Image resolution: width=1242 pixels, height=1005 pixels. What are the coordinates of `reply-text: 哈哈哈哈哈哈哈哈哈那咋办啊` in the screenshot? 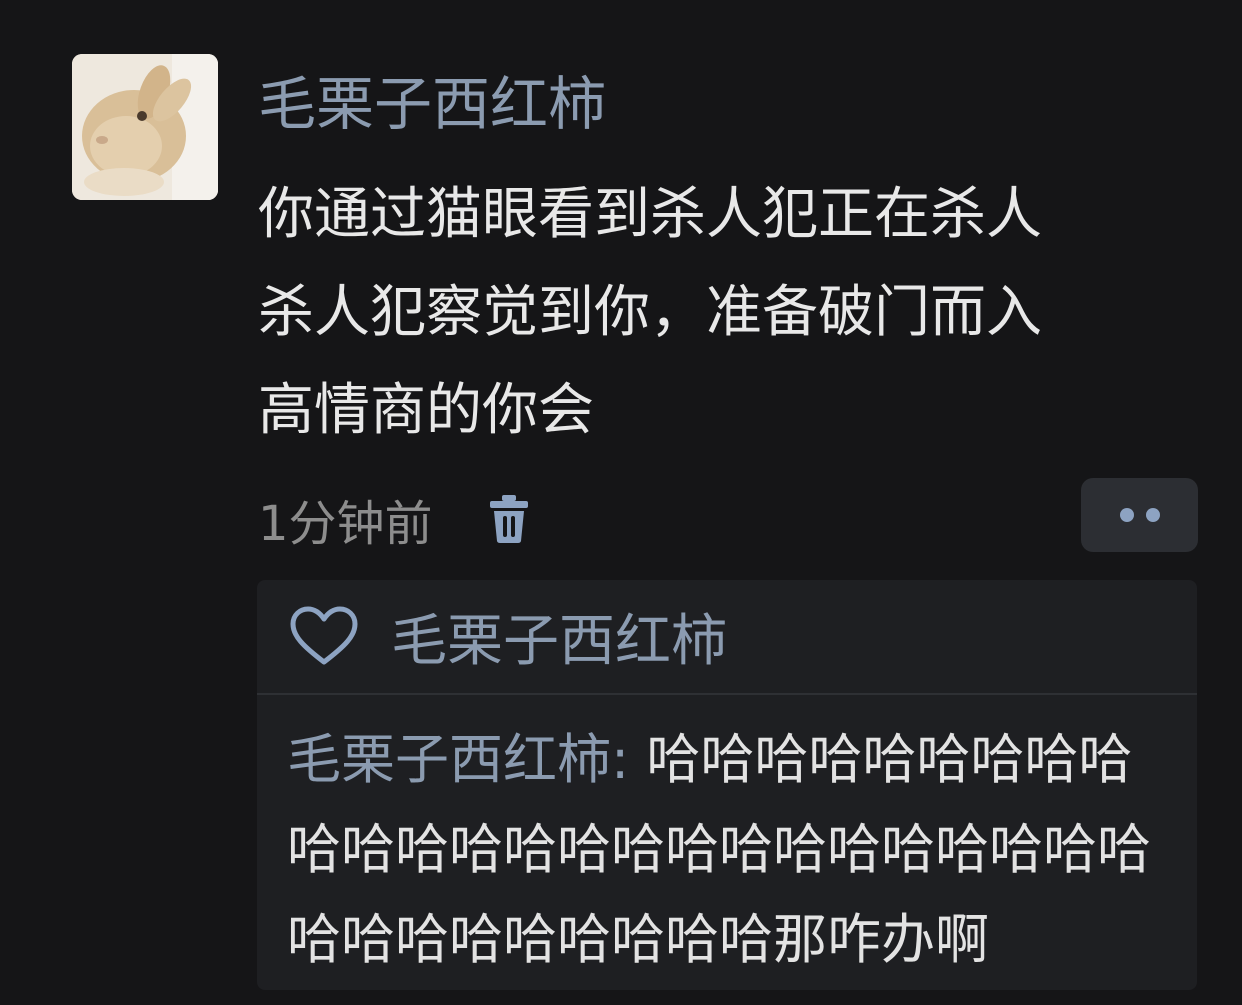 It's located at (638, 939).